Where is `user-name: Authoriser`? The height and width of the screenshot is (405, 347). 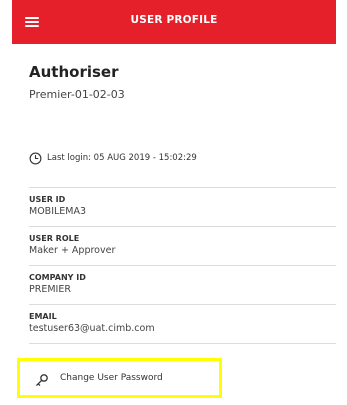
user-name: Authoriser is located at coordinates (74, 72).